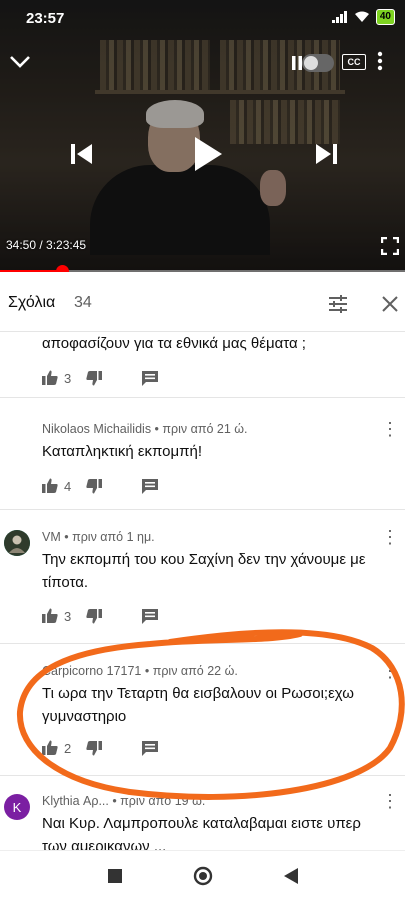 Image resolution: width=405 pixels, height=900 pixels. I want to click on comment-text: Καταπληκτική εκπομπή!, so click(122, 451).